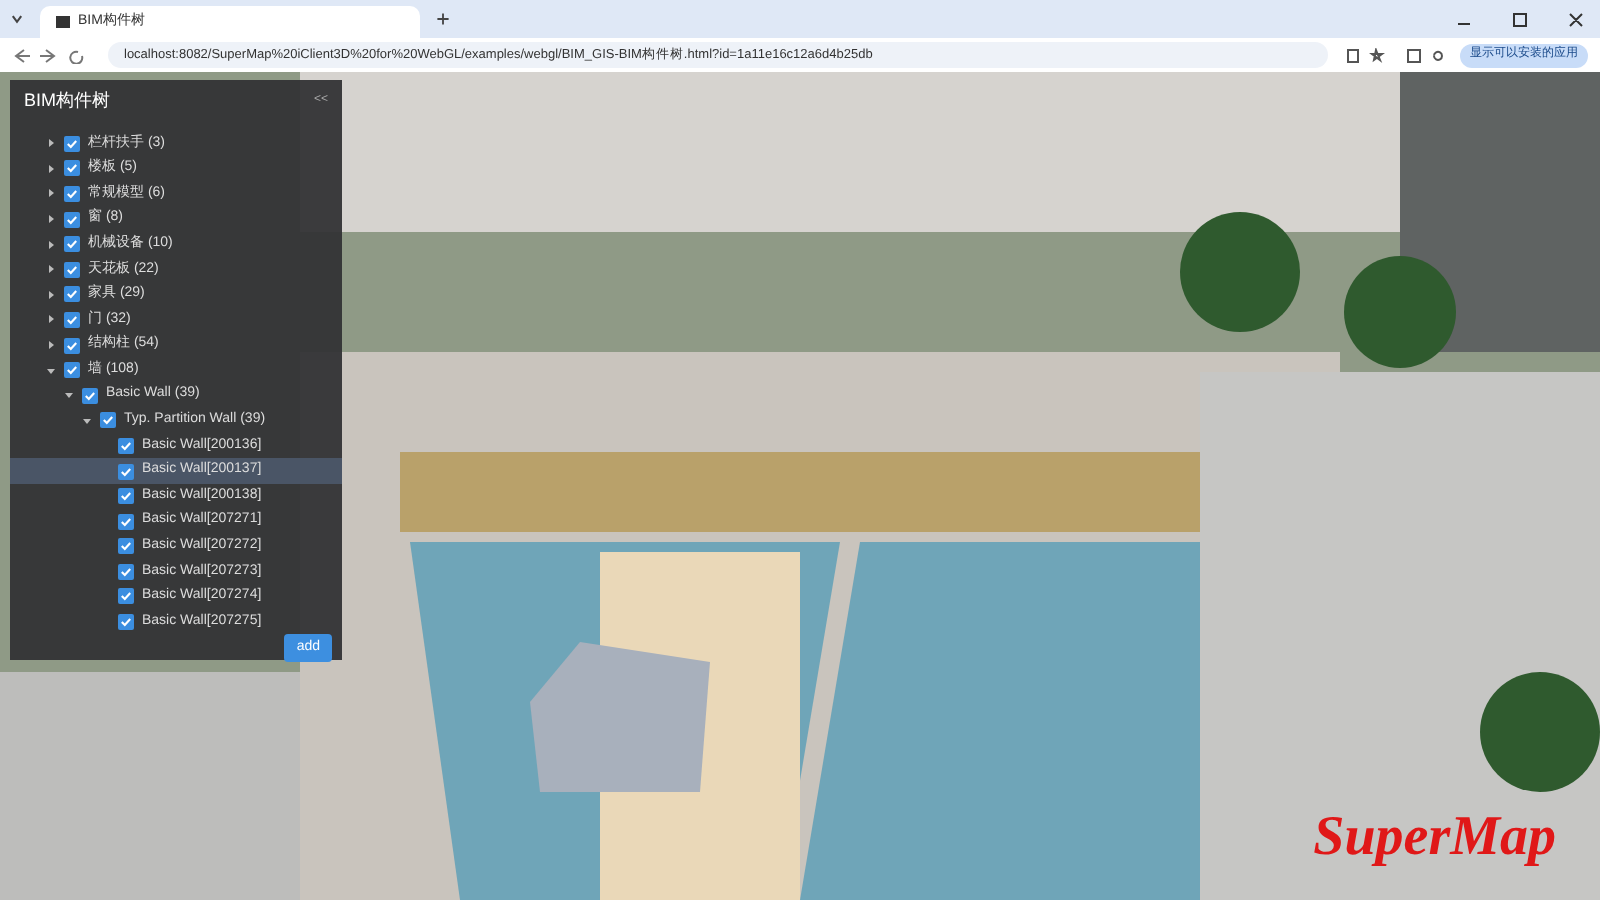 The image size is (1600, 900). What do you see at coordinates (17, 19) in the screenshot?
I see `tab-list-icon` at bounding box center [17, 19].